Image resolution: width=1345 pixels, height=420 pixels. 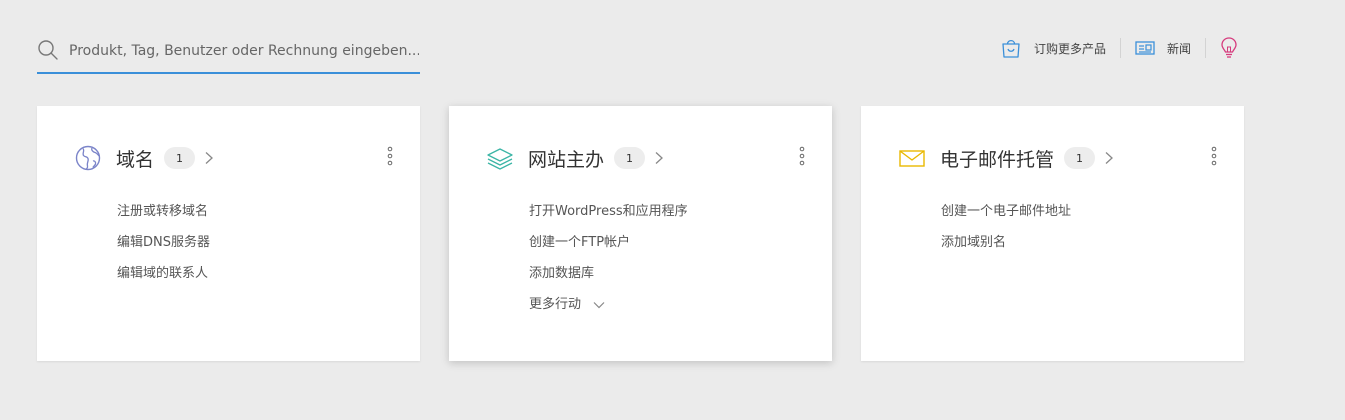 I want to click on edit-domain-contacts-link: 编辑域的联系人, so click(x=163, y=273).